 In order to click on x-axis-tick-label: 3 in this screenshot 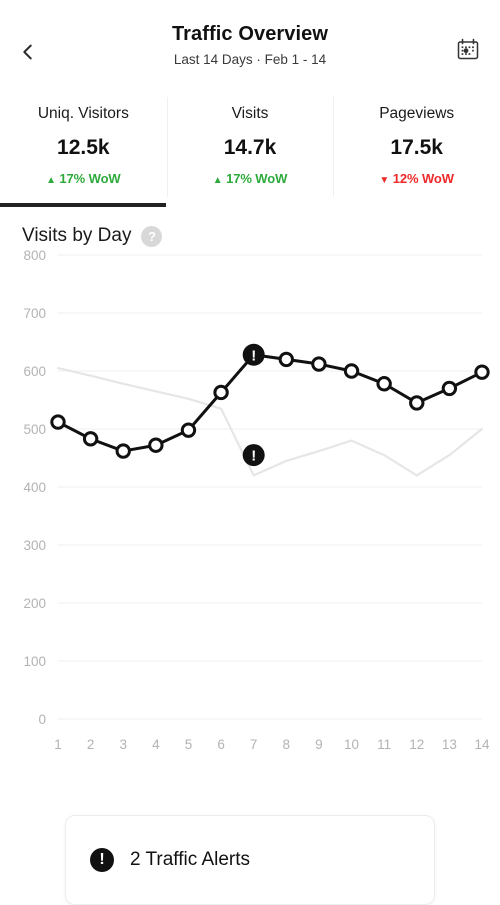, I will do `click(123, 744)`.